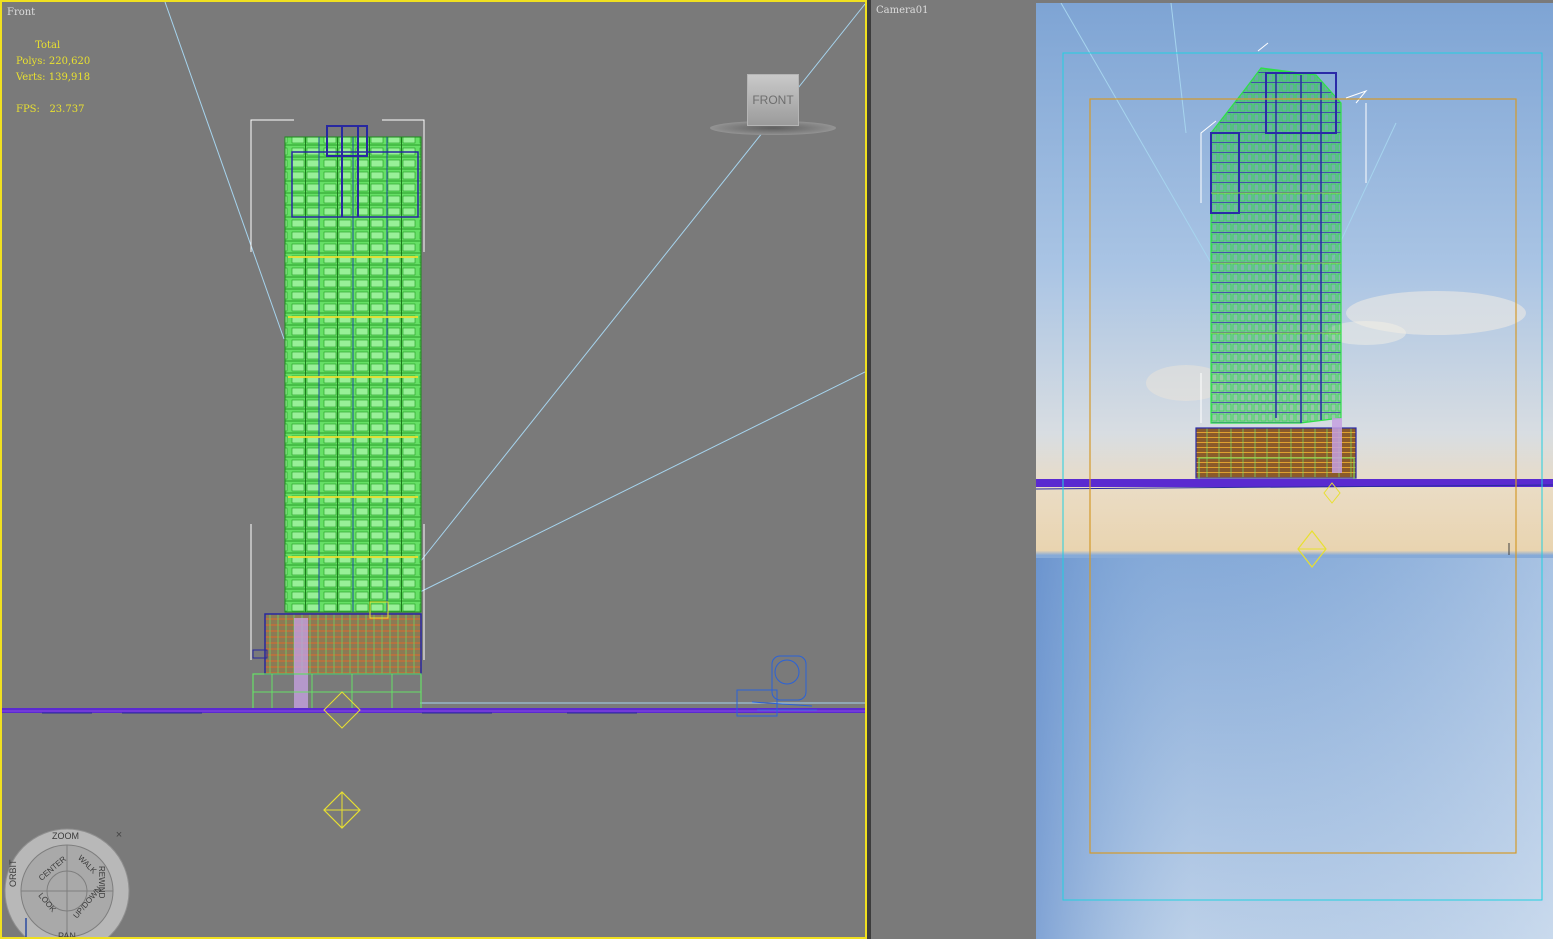  Describe the element at coordinates (902, 10) in the screenshot. I see `viewport-label-camera: Camera01` at that location.